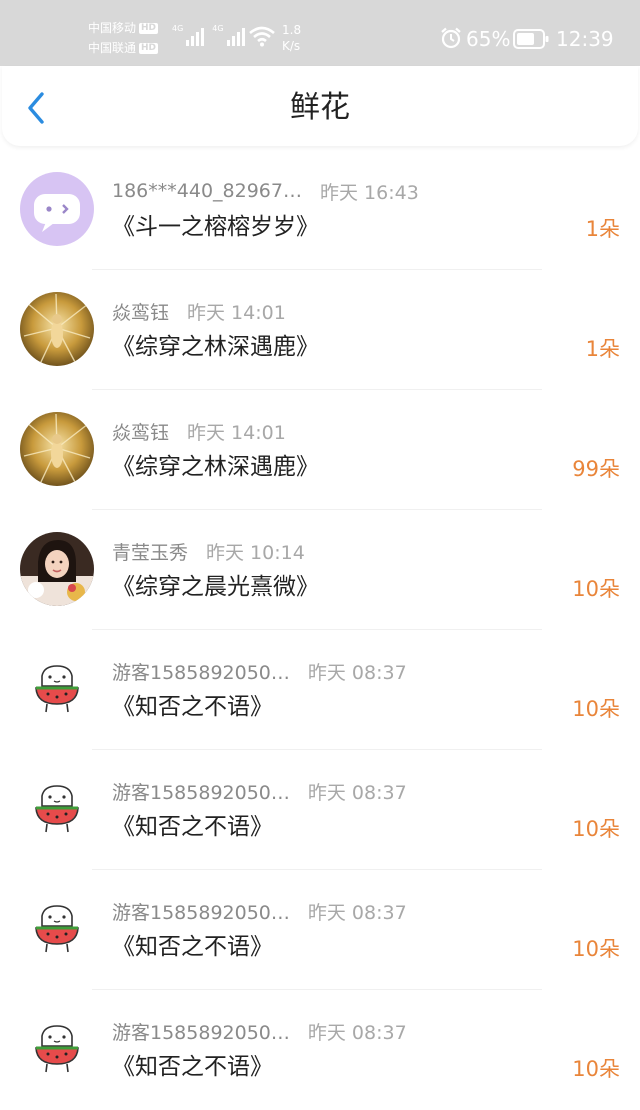 The width and height of the screenshot is (640, 1110). What do you see at coordinates (215, 227) in the screenshot?
I see `book-title: 《斗一之榕榕岁岁》` at bounding box center [215, 227].